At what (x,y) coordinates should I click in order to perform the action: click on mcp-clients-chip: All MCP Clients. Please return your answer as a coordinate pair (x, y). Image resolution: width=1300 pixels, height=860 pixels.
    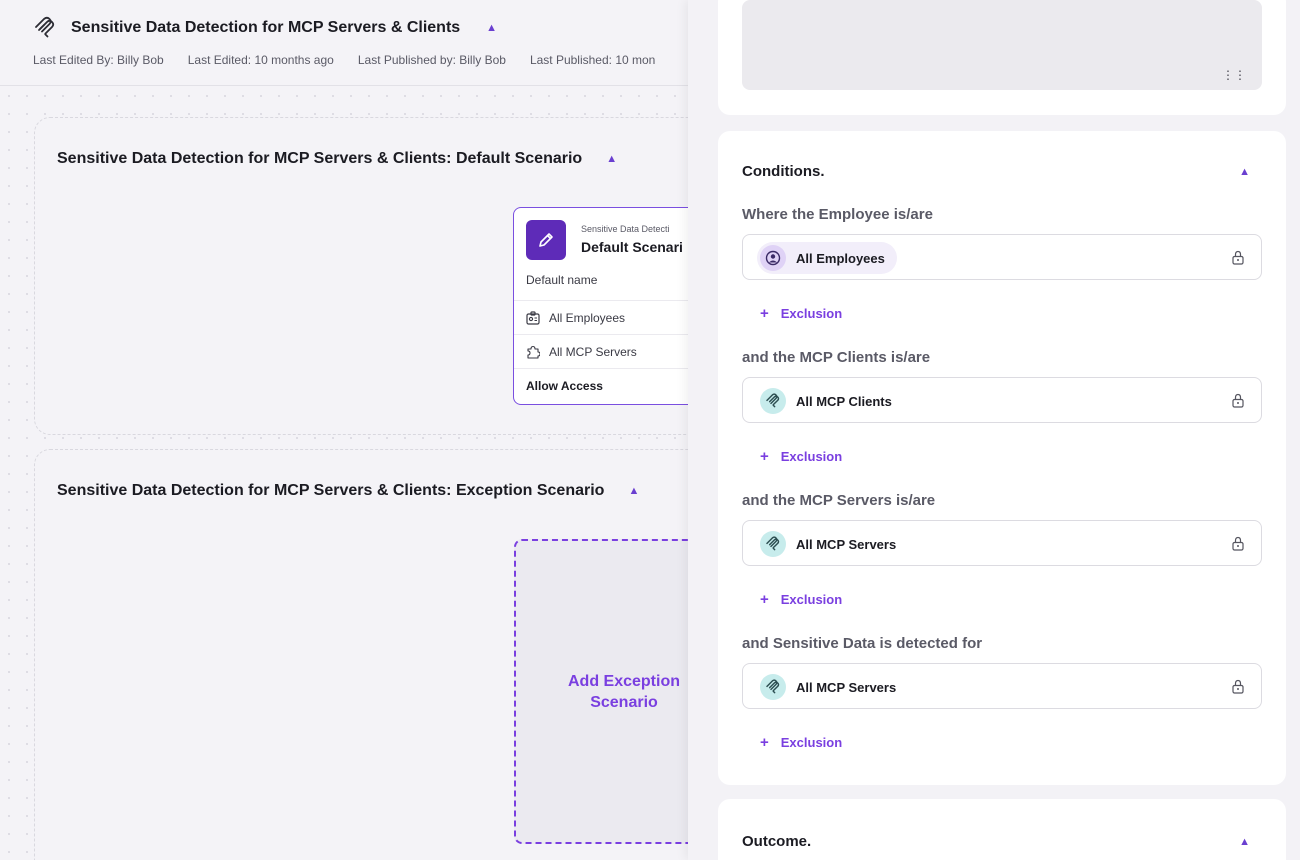
    Looking at the image, I should click on (830, 401).